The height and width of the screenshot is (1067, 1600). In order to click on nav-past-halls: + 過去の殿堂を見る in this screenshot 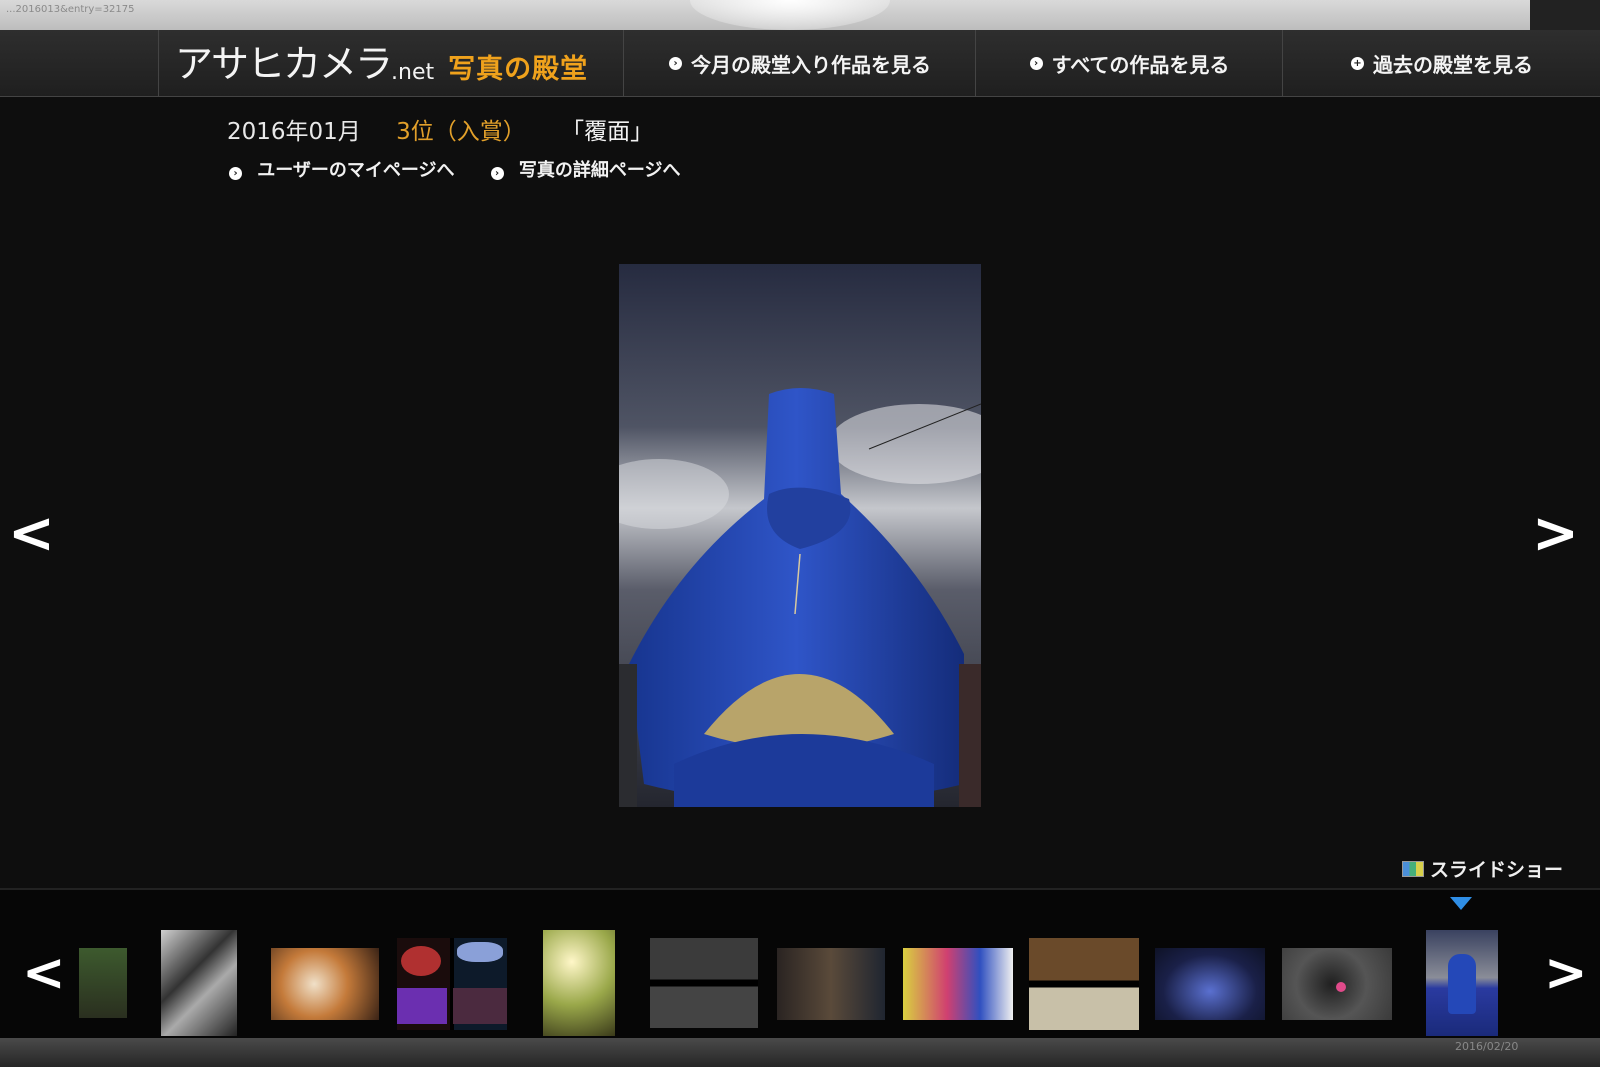, I will do `click(1441, 63)`.